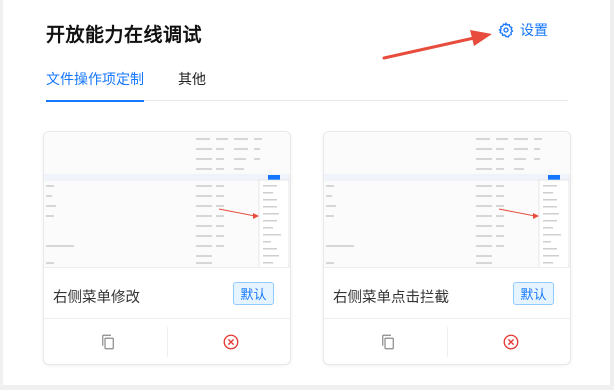 Image resolution: width=614 pixels, height=390 pixels. Describe the element at coordinates (506, 30) in the screenshot. I see `gear-icon` at that location.